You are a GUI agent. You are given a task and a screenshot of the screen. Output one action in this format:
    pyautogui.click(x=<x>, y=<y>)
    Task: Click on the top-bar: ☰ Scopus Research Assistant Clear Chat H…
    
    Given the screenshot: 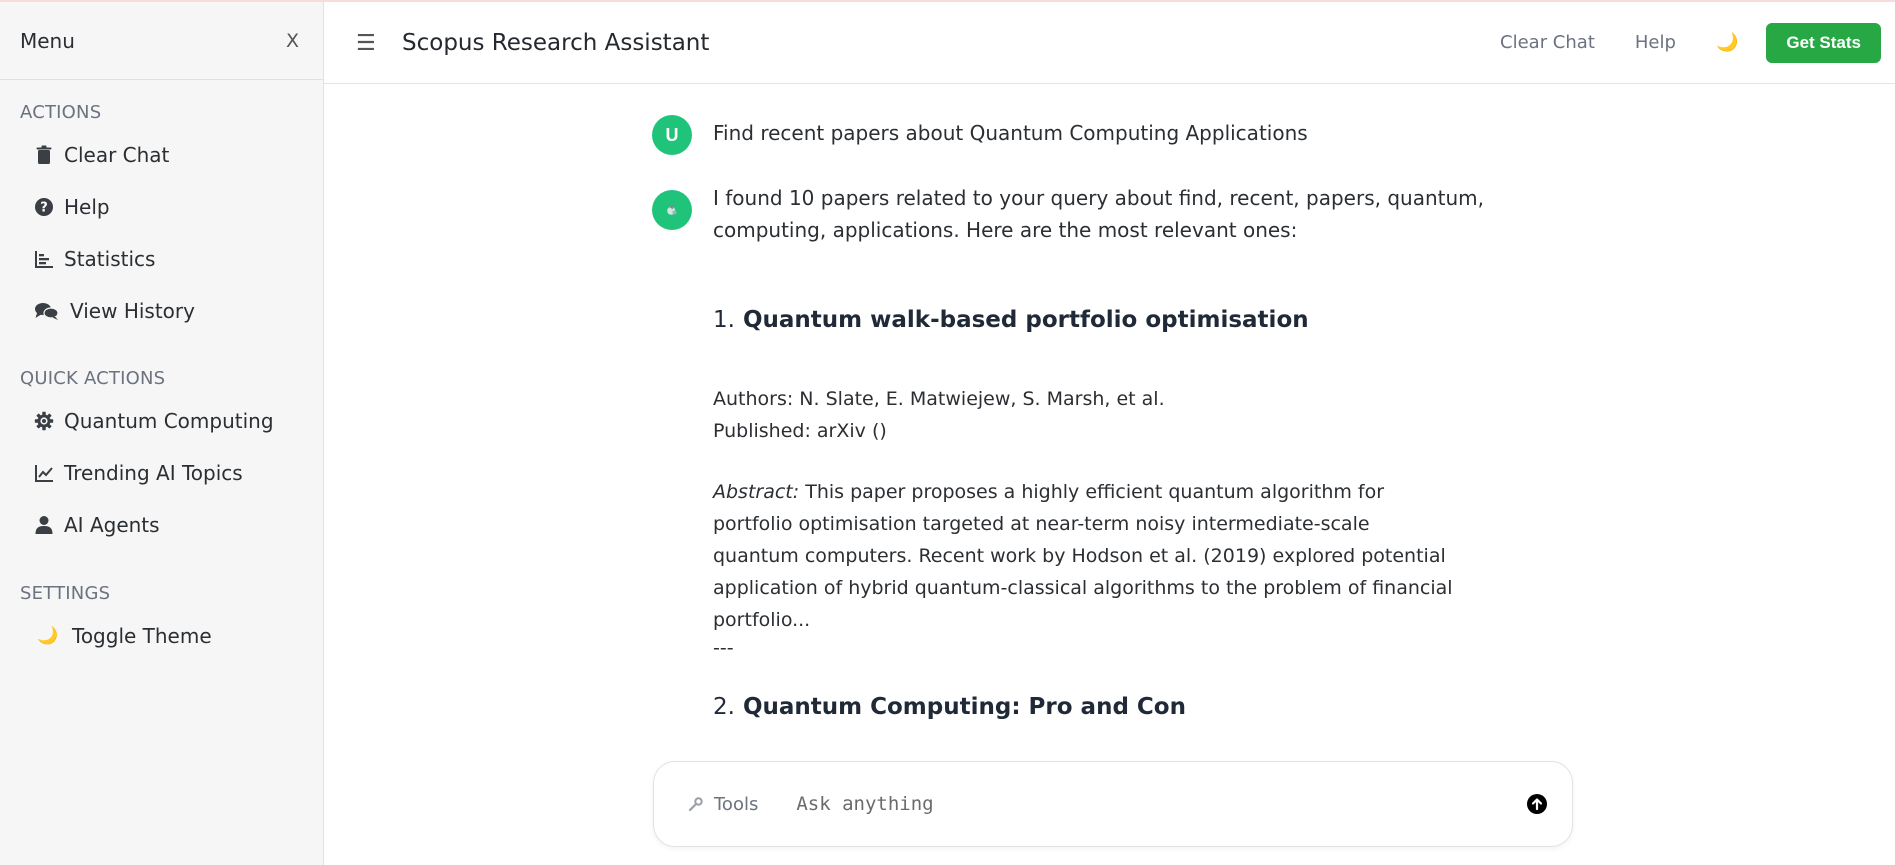 What is the action you would take?
    pyautogui.click(x=1109, y=43)
    